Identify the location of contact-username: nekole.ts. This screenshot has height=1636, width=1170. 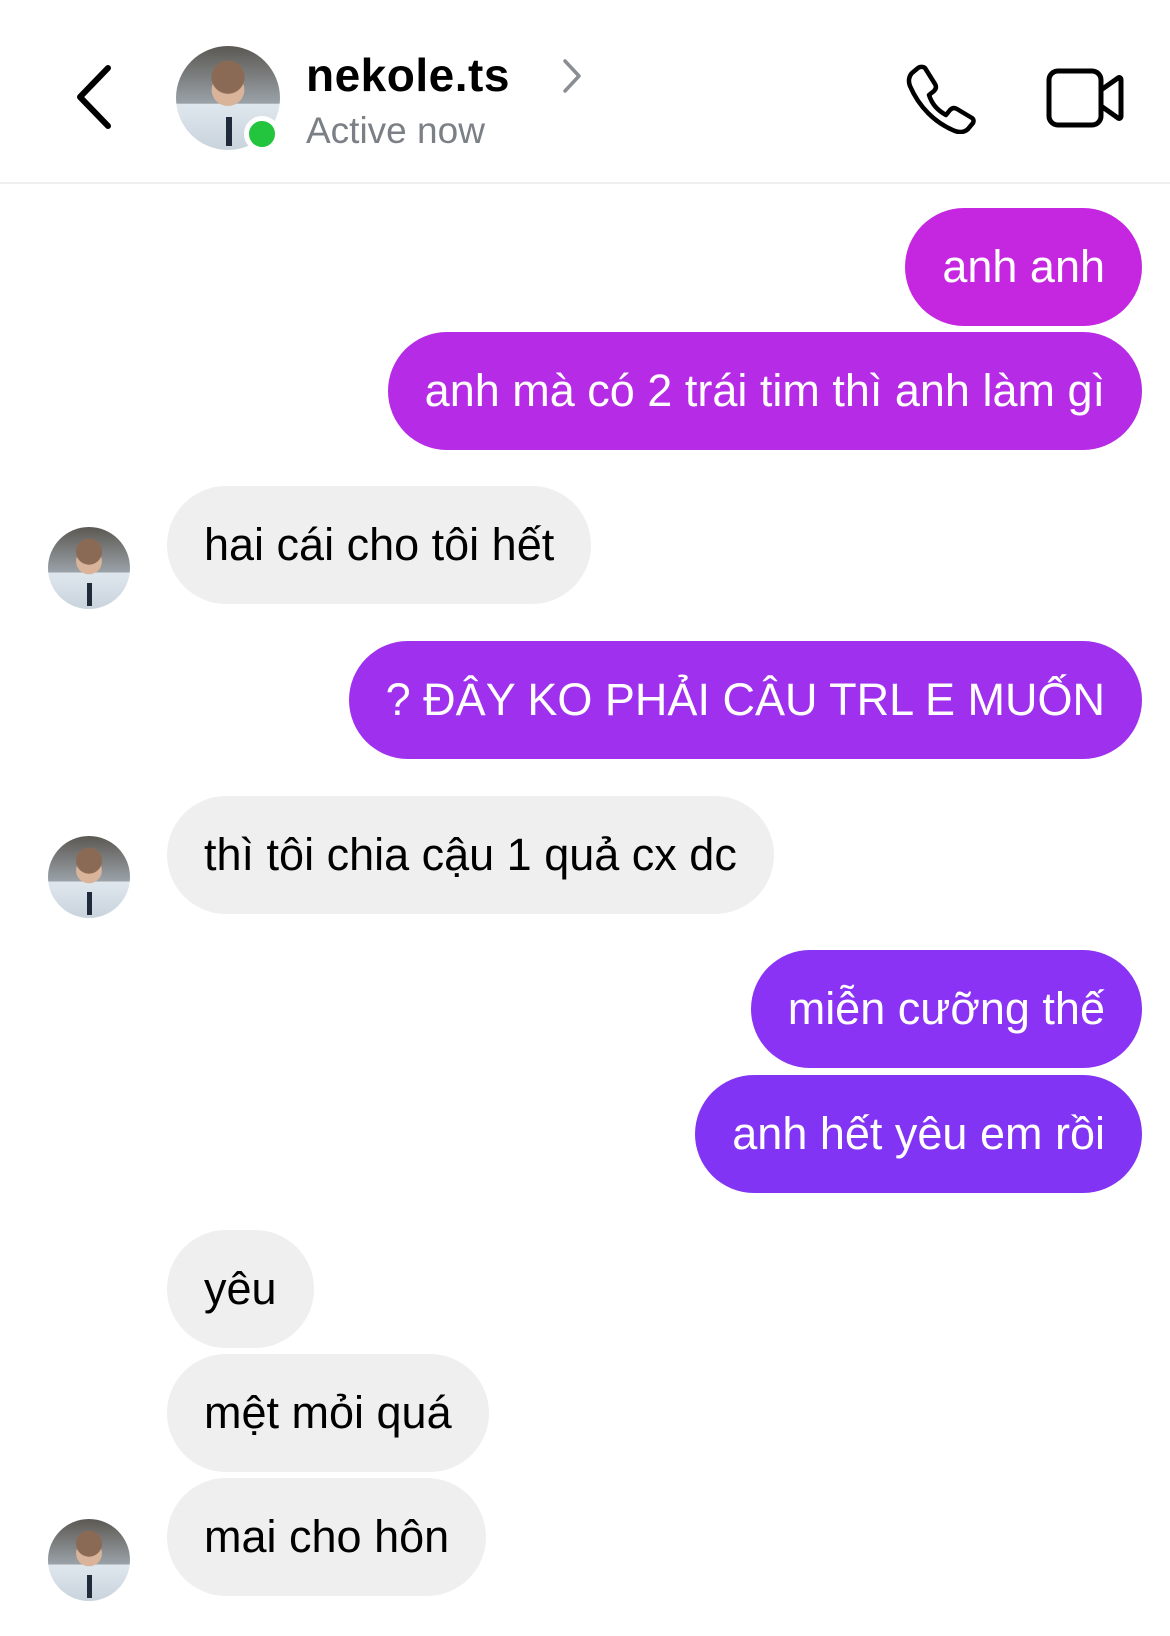
(408, 75).